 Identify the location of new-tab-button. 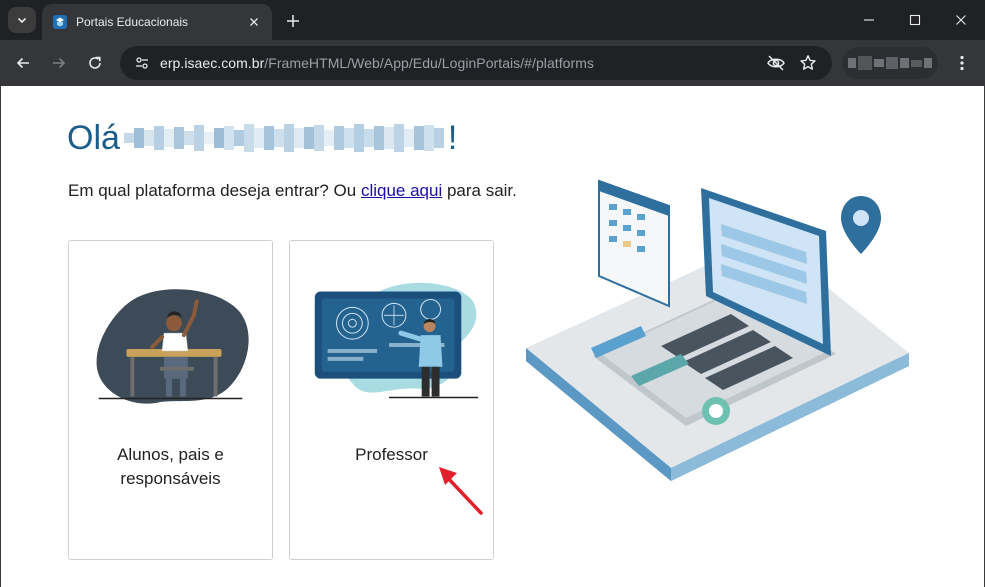
(293, 21).